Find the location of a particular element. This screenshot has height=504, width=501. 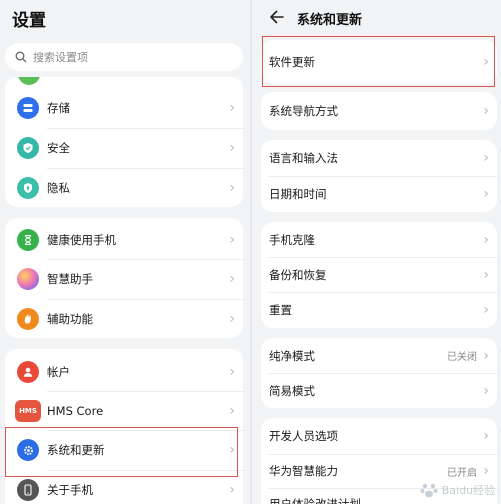

partial-item-icon is located at coordinates (29, 81).